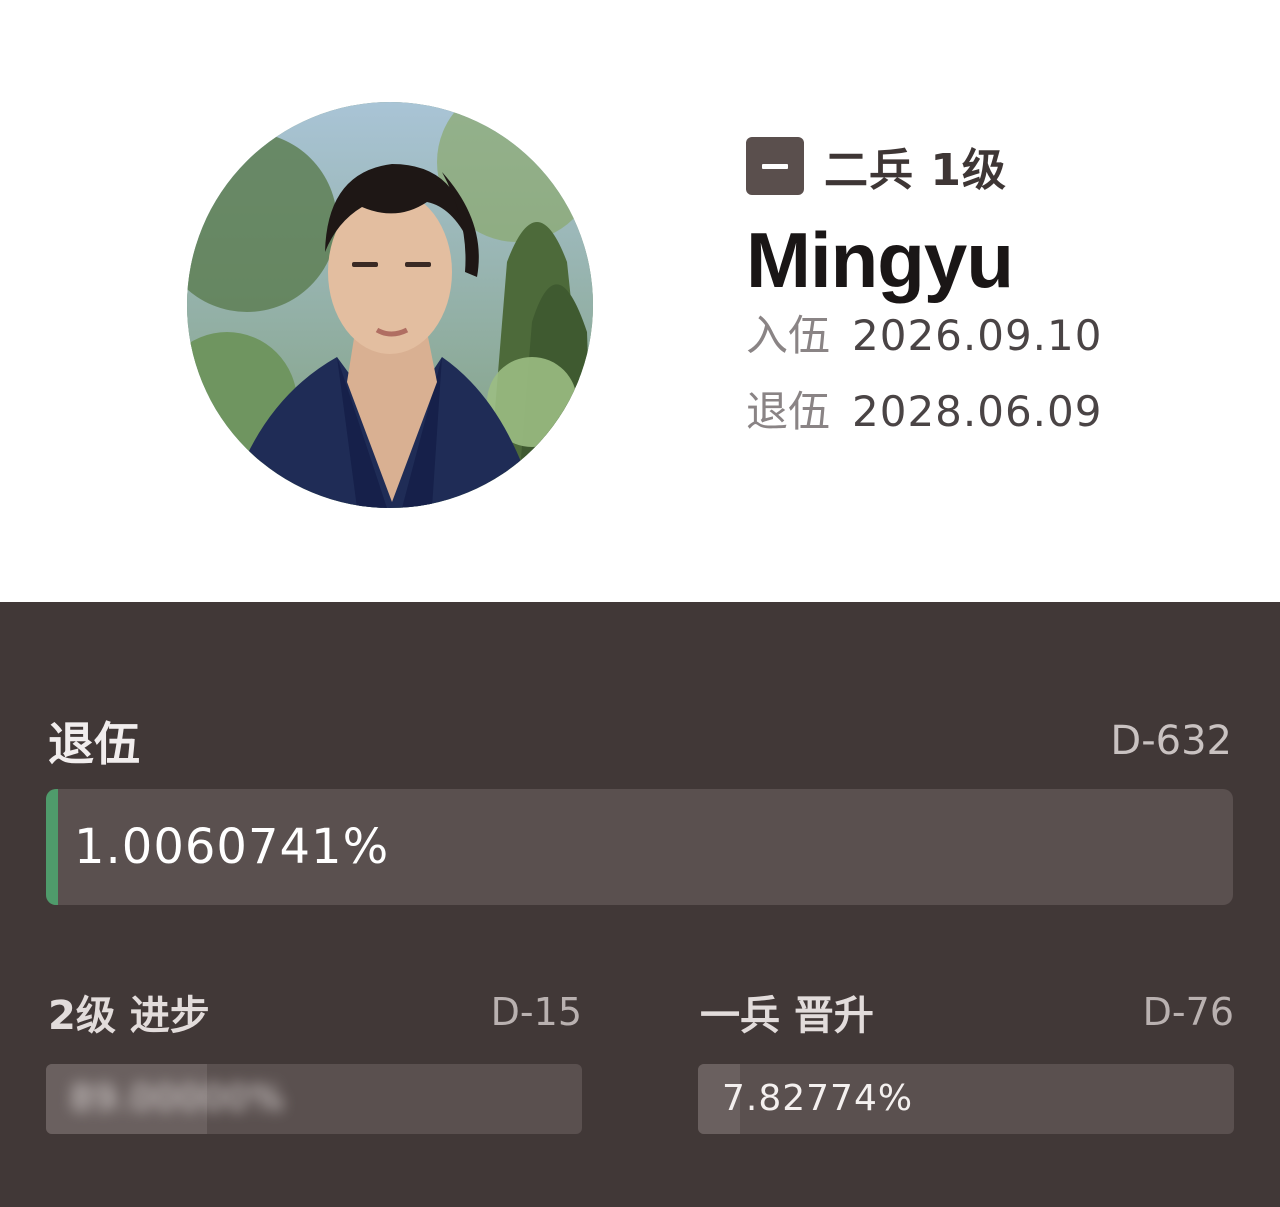  What do you see at coordinates (177, 1098) in the screenshot?
I see `grade-progress-percent: 89.00000%` at bounding box center [177, 1098].